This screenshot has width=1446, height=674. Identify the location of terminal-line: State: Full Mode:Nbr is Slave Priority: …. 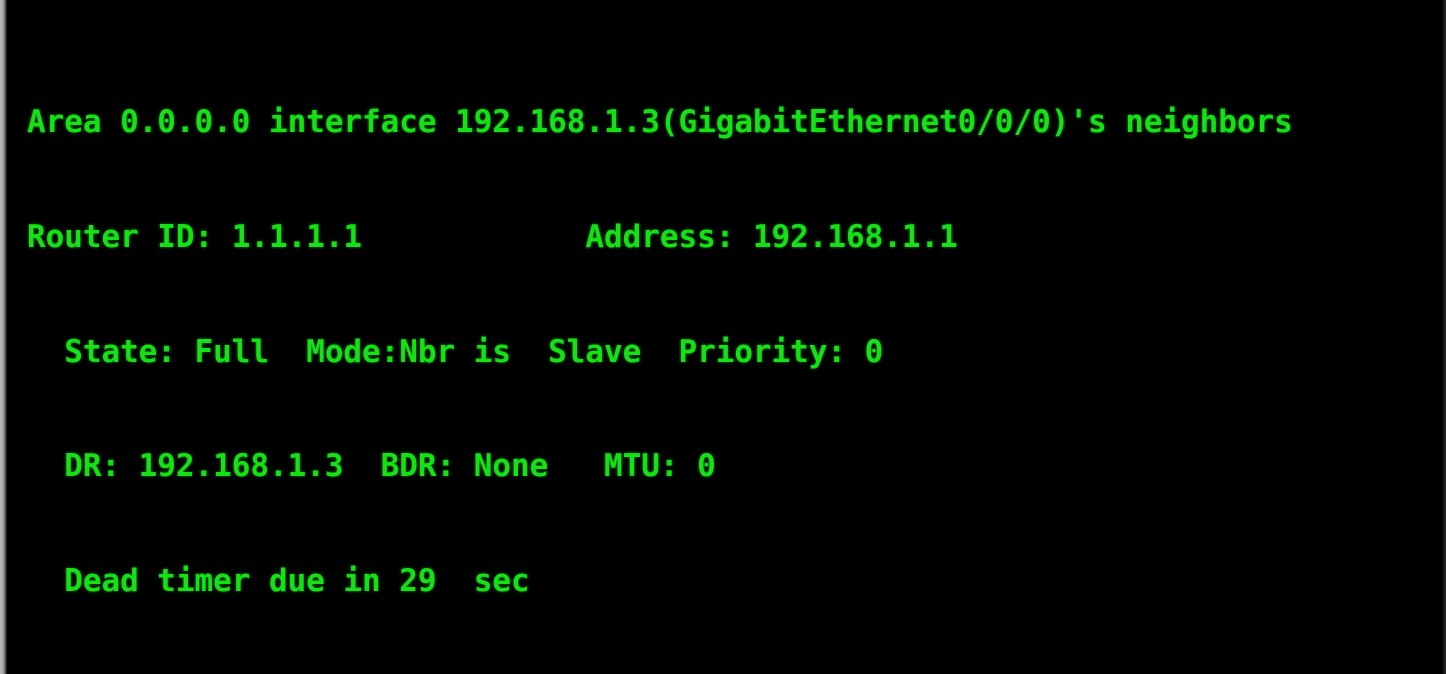
(455, 351).